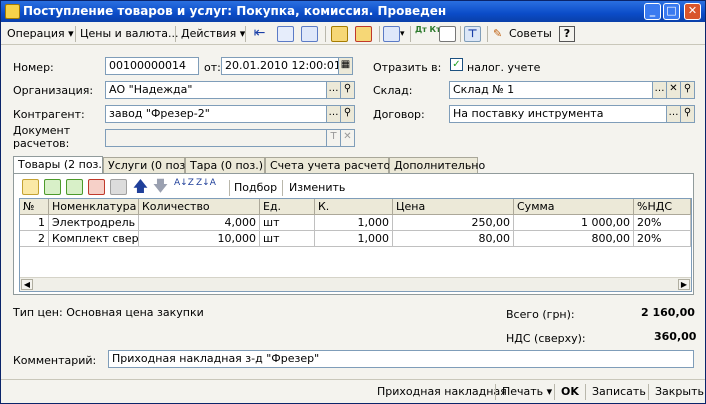  What do you see at coordinates (52, 187) in the screenshot?
I see `copy-row-icon` at bounding box center [52, 187].